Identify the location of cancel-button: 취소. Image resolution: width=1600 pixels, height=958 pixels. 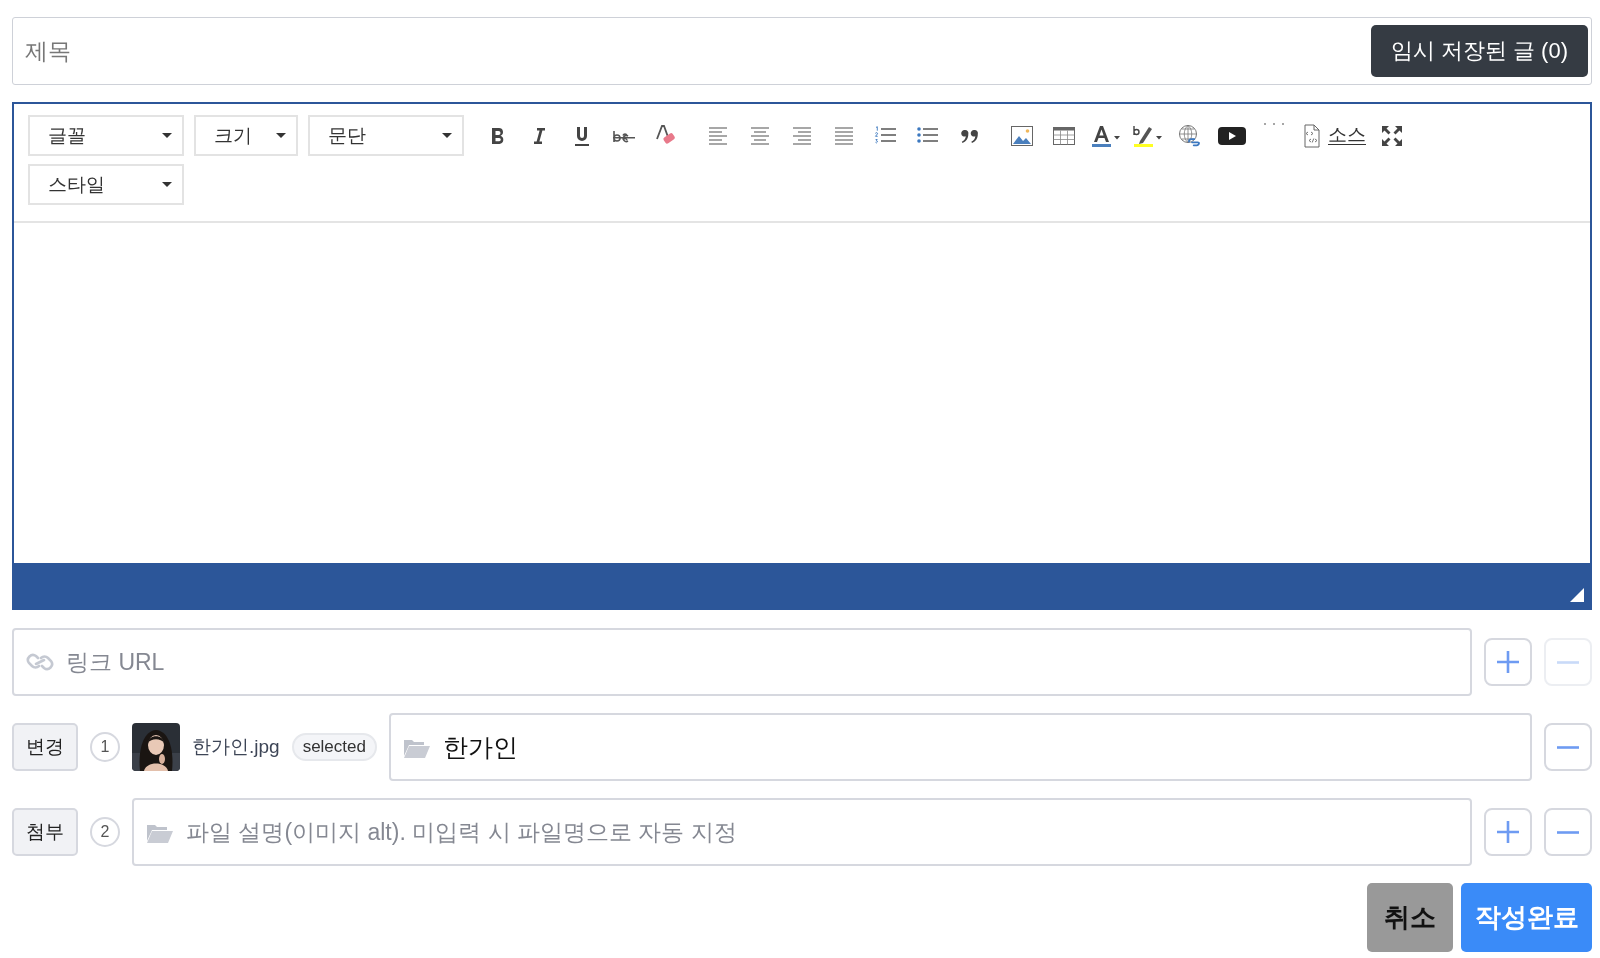
(1410, 917).